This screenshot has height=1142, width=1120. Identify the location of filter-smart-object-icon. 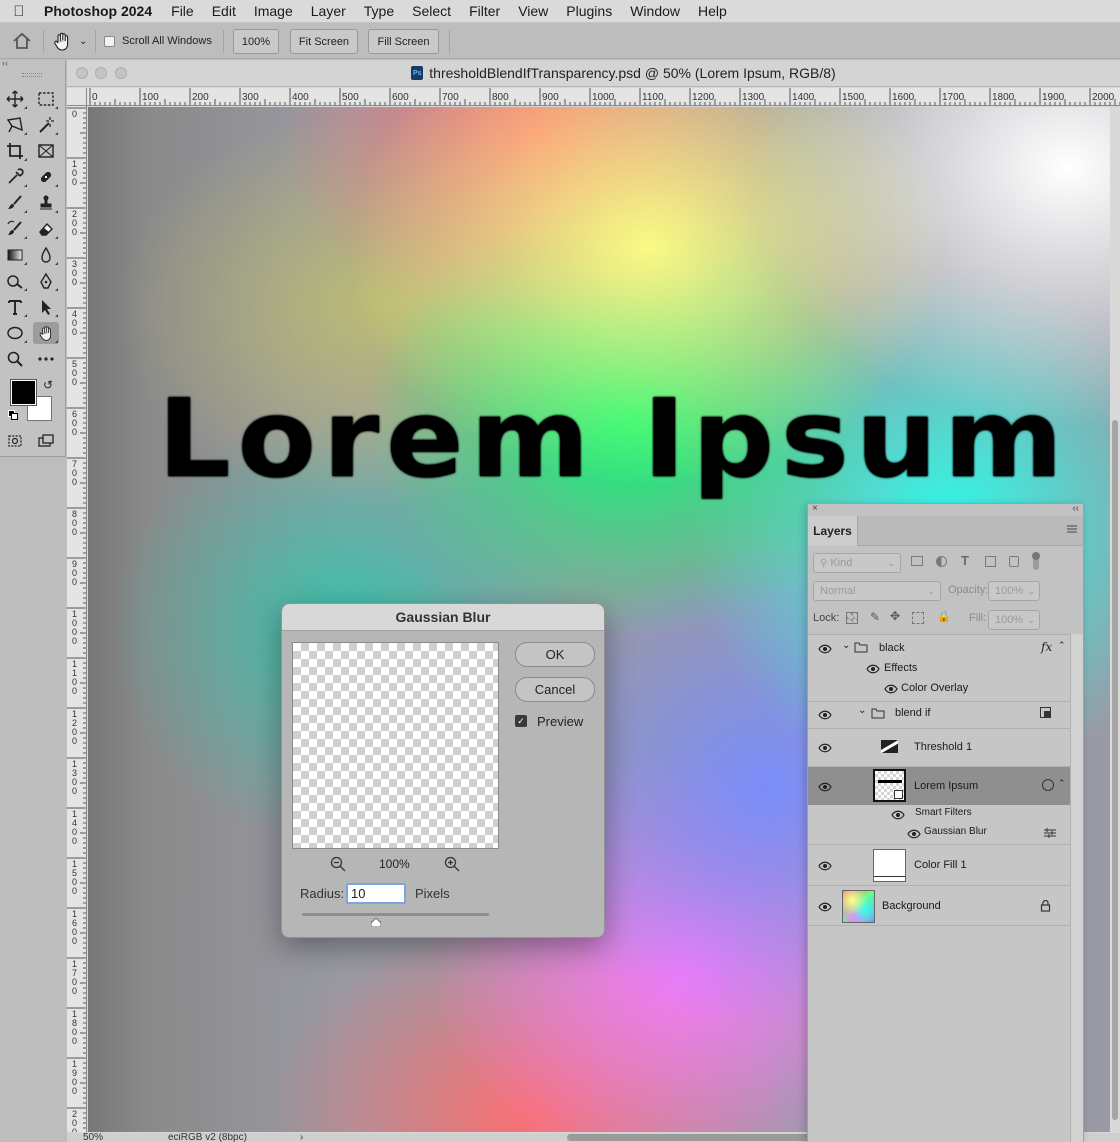
(1014, 561).